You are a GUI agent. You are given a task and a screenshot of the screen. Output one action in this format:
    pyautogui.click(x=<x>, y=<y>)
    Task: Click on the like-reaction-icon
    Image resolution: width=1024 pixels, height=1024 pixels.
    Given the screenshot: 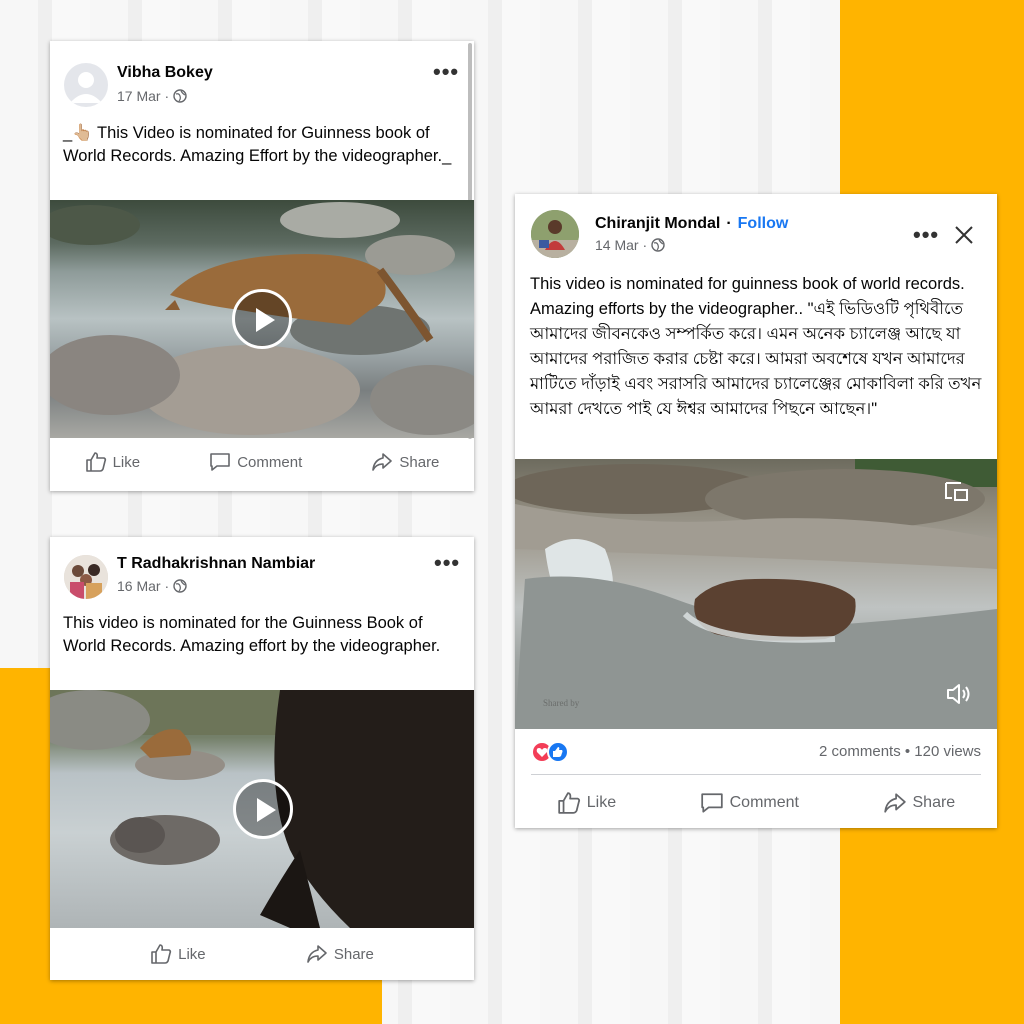 What is the action you would take?
    pyautogui.click(x=558, y=752)
    